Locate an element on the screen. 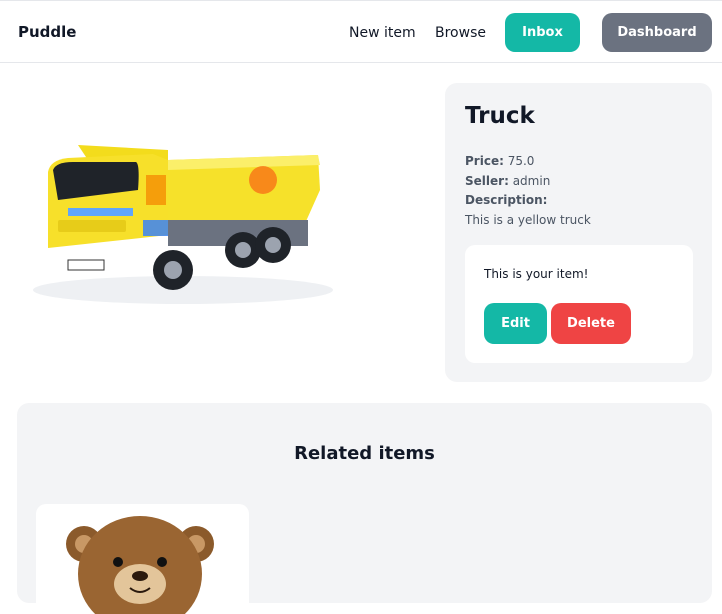 This screenshot has width=722, height=614. item-title: Truck is located at coordinates (500, 116).